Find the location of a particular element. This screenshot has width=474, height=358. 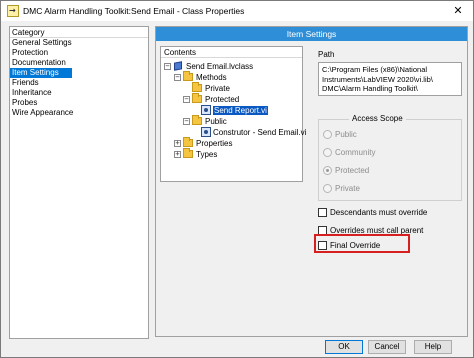

help-button: Help is located at coordinates (433, 347).